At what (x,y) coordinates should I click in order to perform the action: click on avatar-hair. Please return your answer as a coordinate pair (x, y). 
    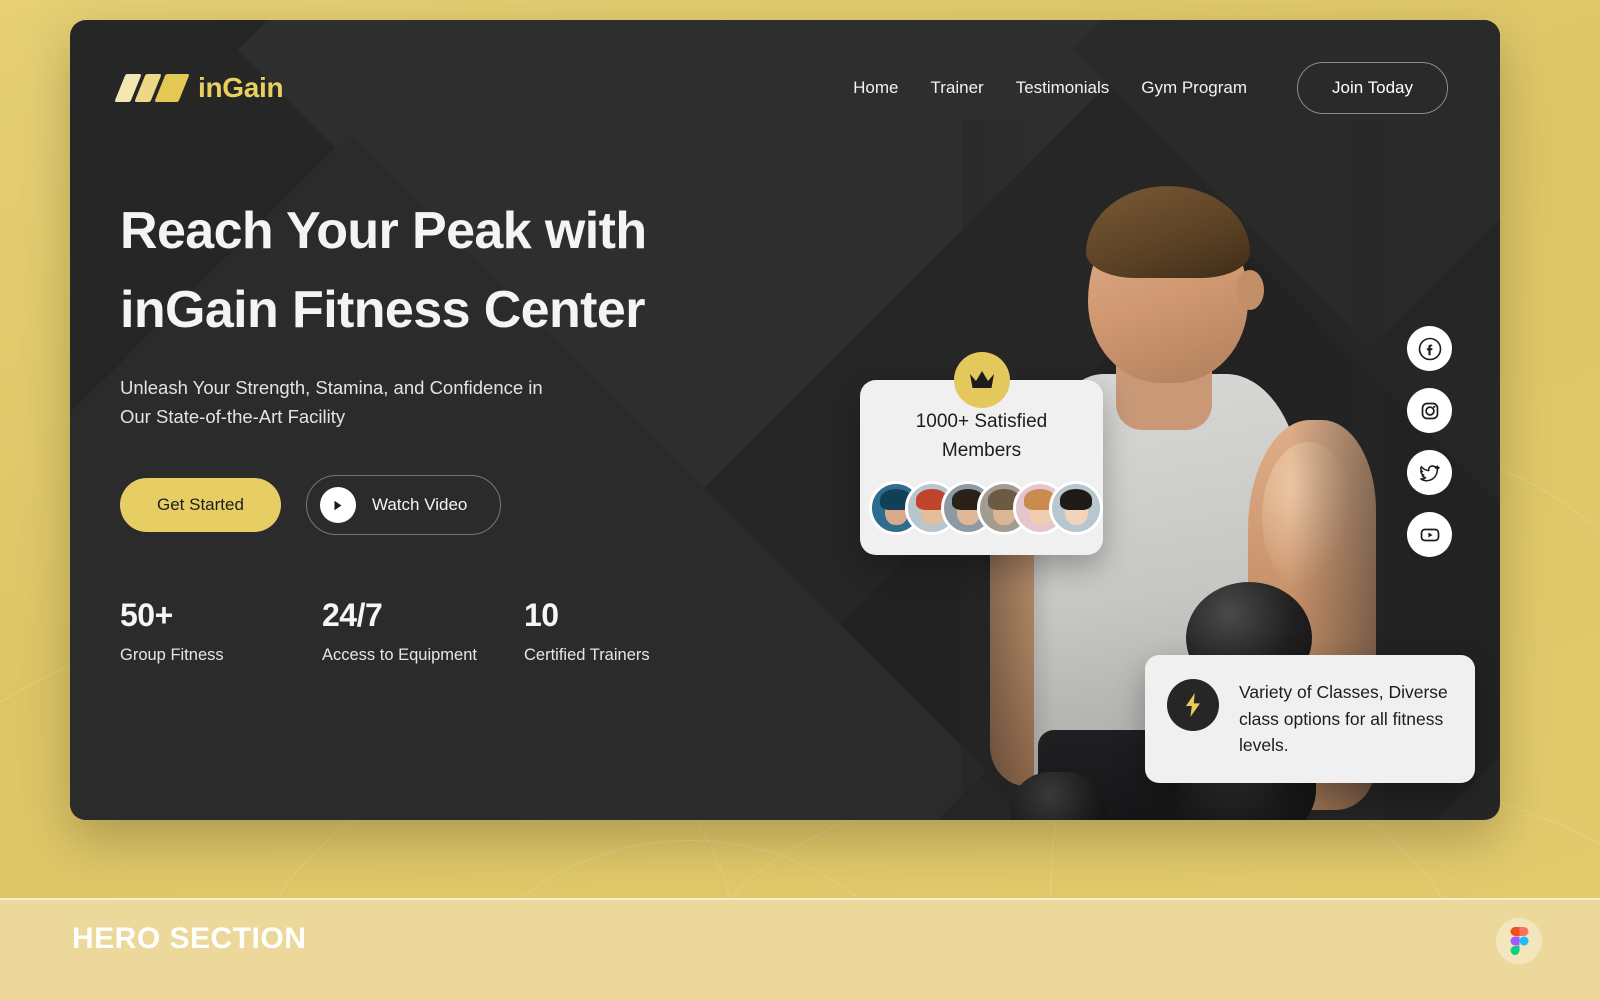
    Looking at the image, I should click on (1076, 499).